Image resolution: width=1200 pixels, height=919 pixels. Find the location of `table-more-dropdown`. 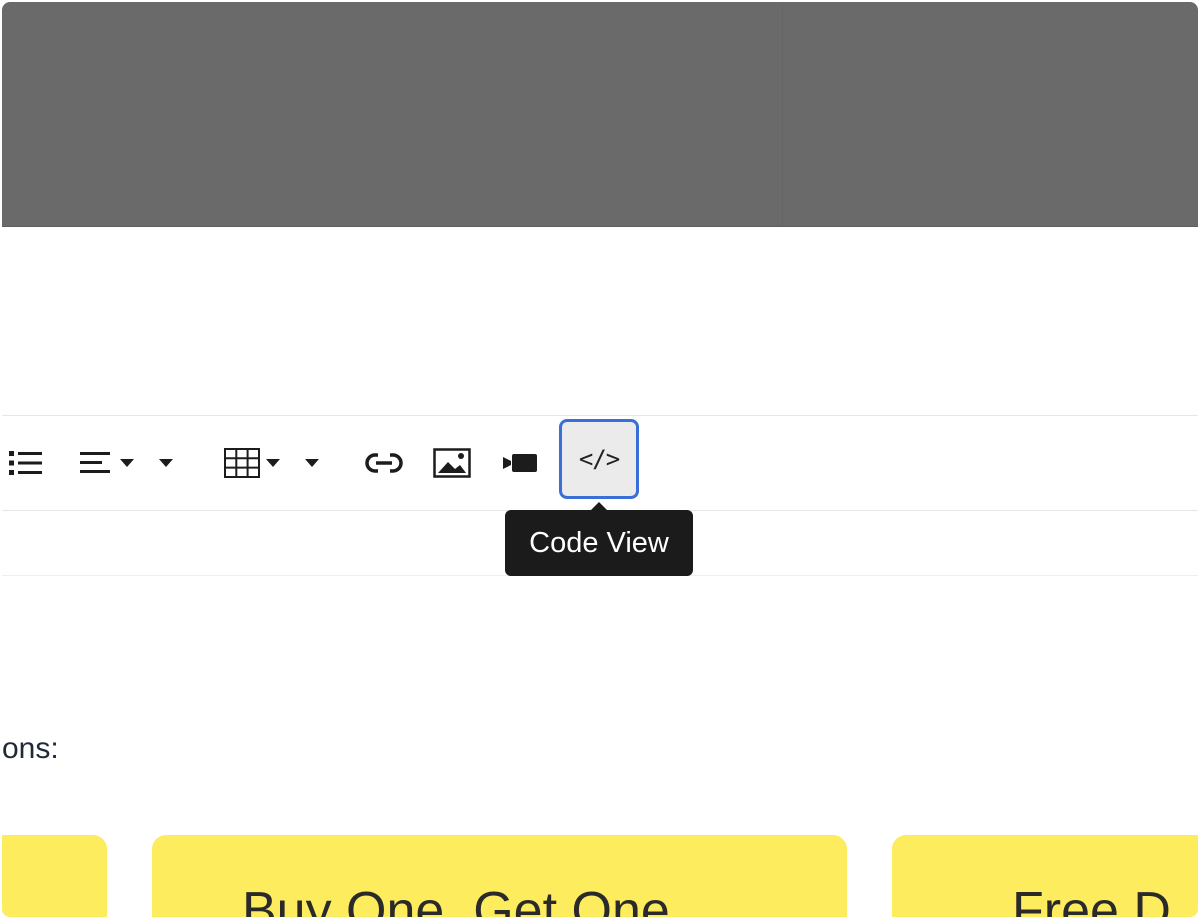

table-more-dropdown is located at coordinates (312, 463).